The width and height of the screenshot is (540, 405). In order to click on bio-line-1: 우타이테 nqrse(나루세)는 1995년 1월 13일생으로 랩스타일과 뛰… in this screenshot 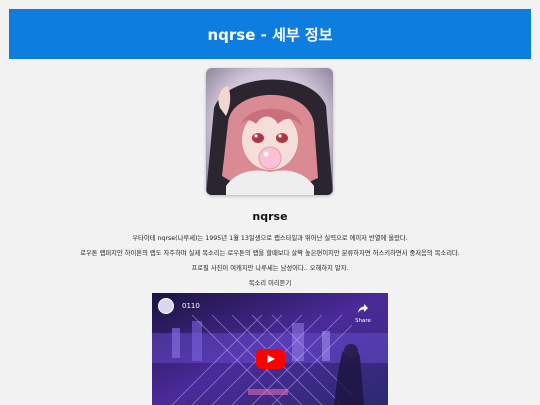, I will do `click(270, 238)`.